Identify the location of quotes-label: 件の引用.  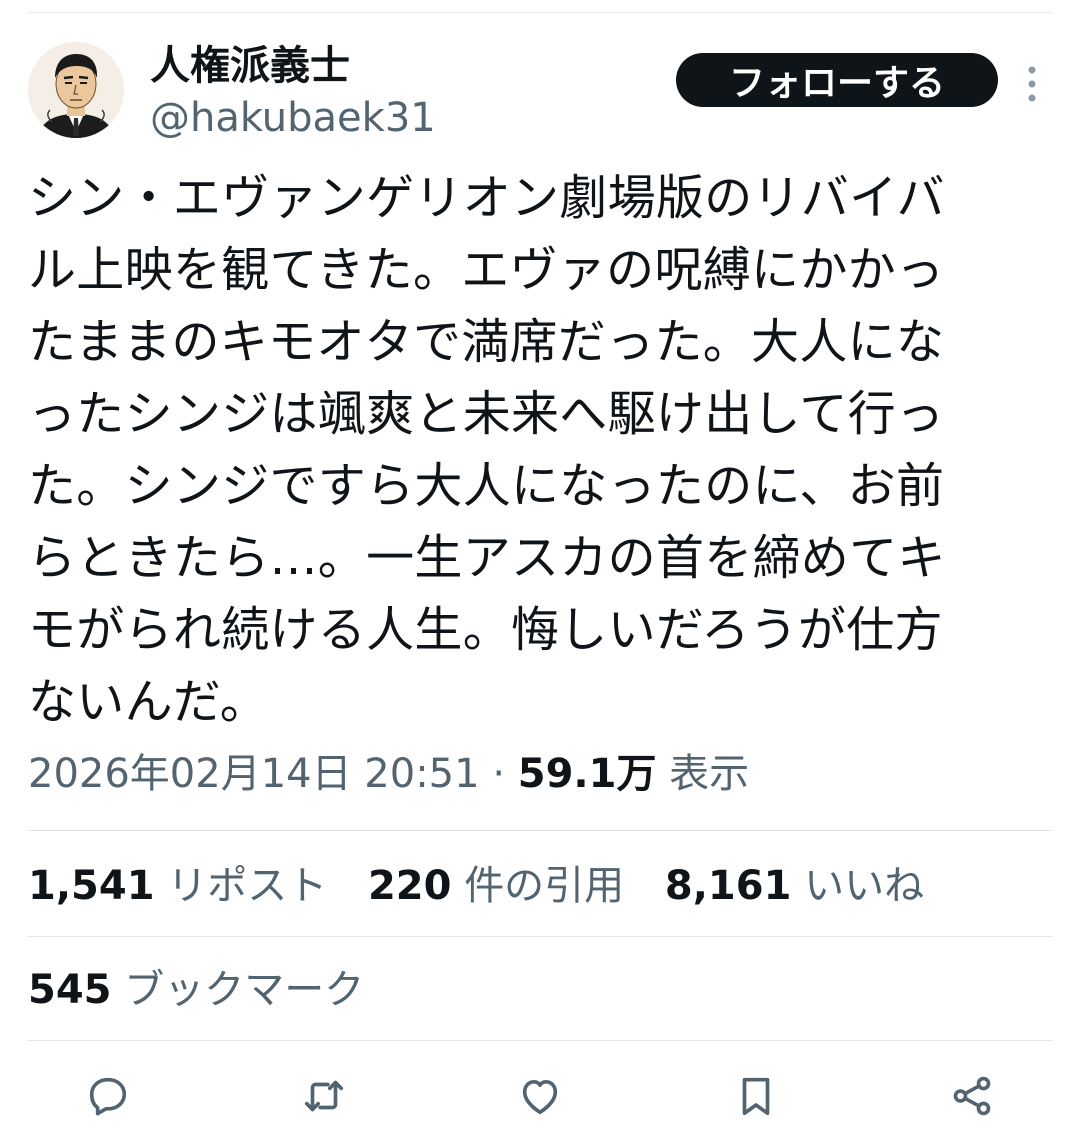
(544, 886).